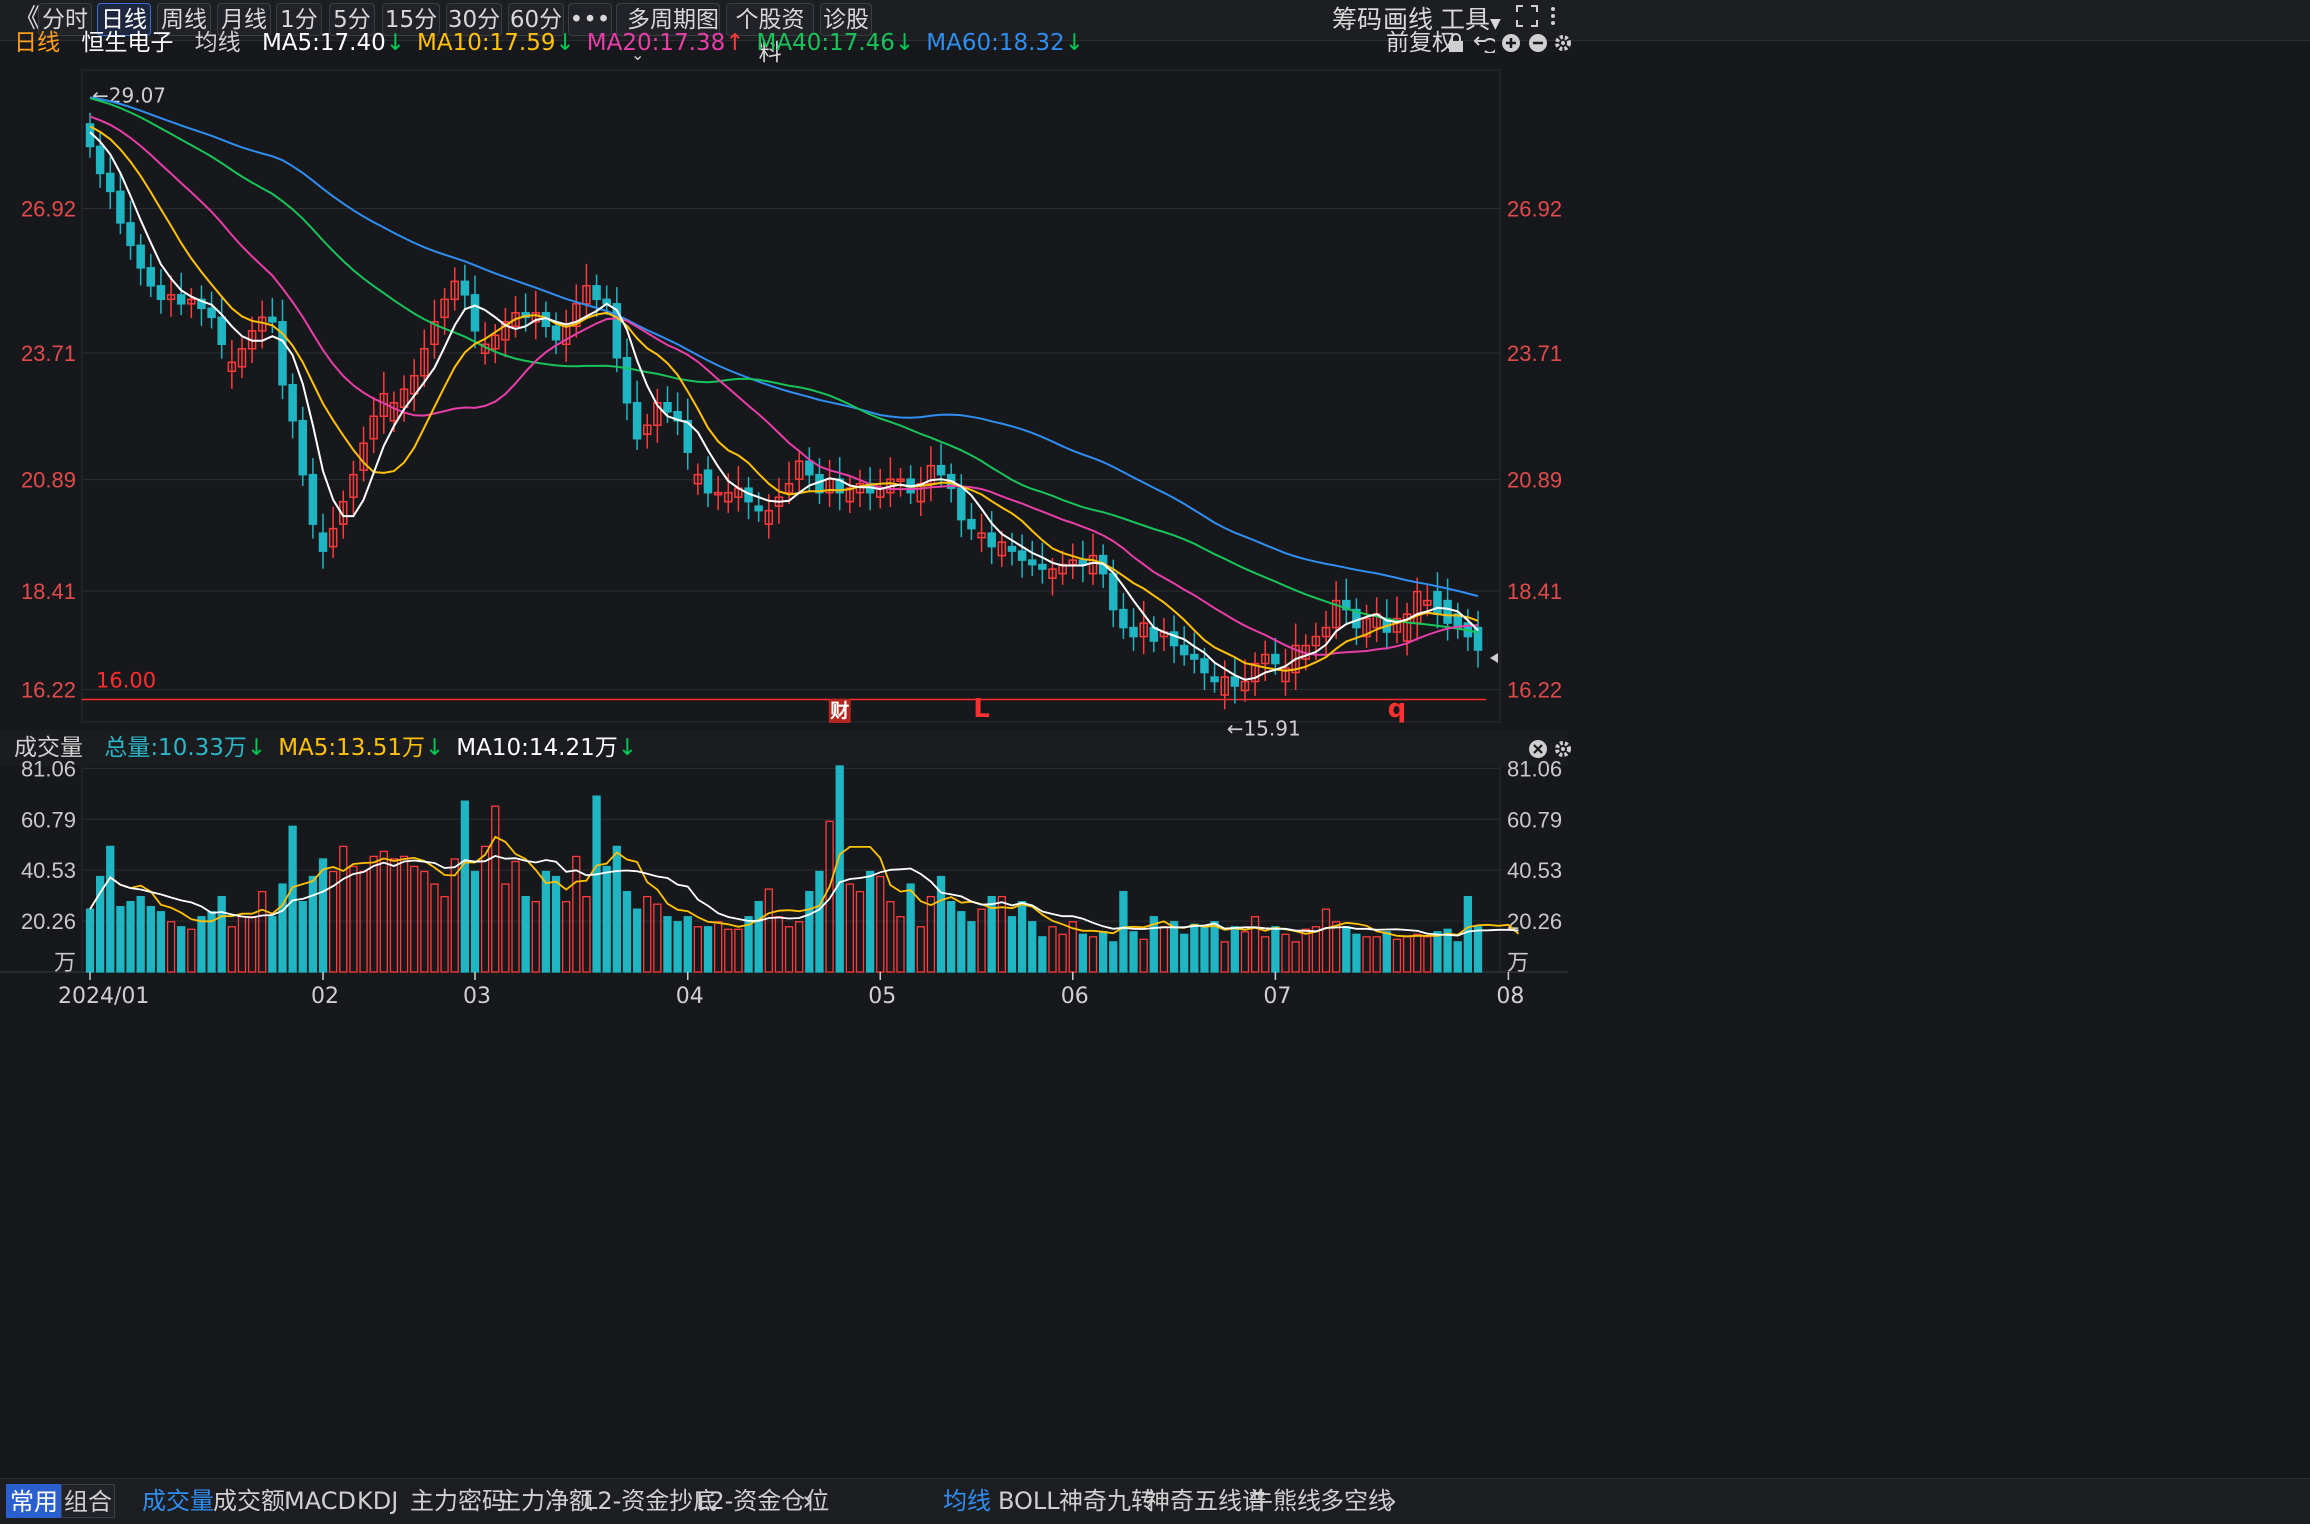 Image resolution: width=2310 pixels, height=1524 pixels. What do you see at coordinates (1391, 1501) in the screenshot?
I see `next-overlays-icon: ›` at bounding box center [1391, 1501].